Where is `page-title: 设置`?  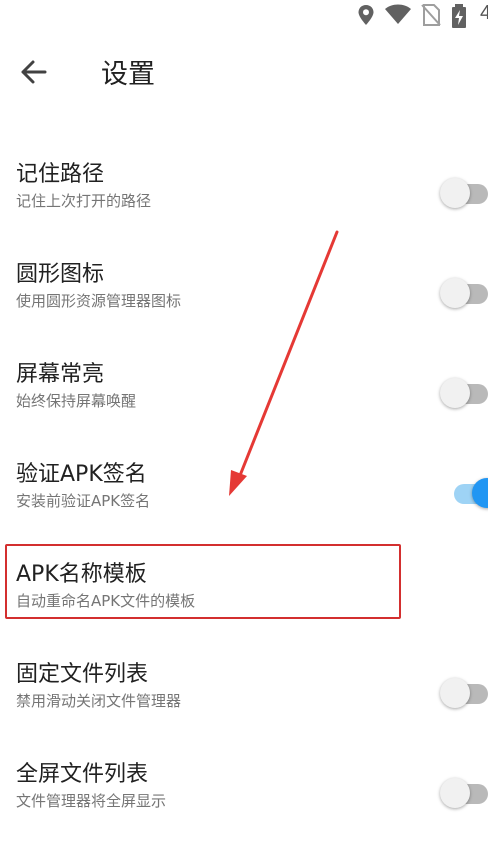
page-title: 设置 is located at coordinates (128, 74).